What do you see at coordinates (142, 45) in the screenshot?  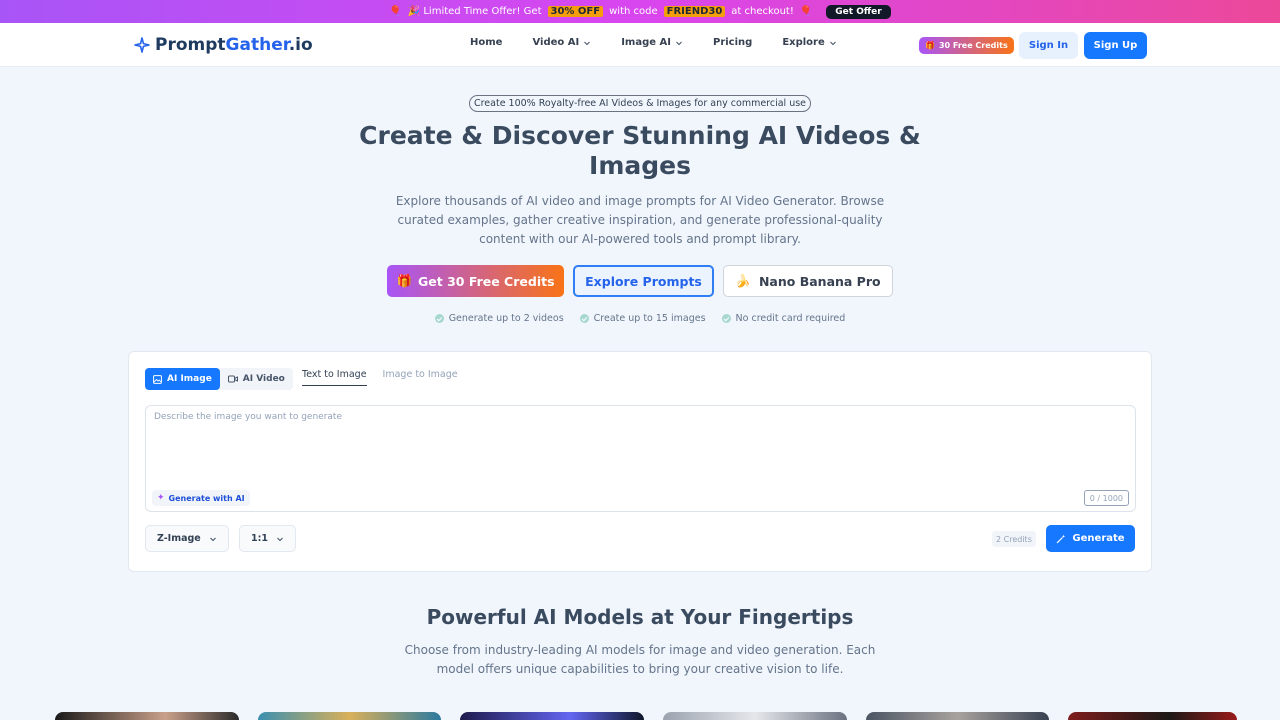 I see `sparkle-logo-icon` at bounding box center [142, 45].